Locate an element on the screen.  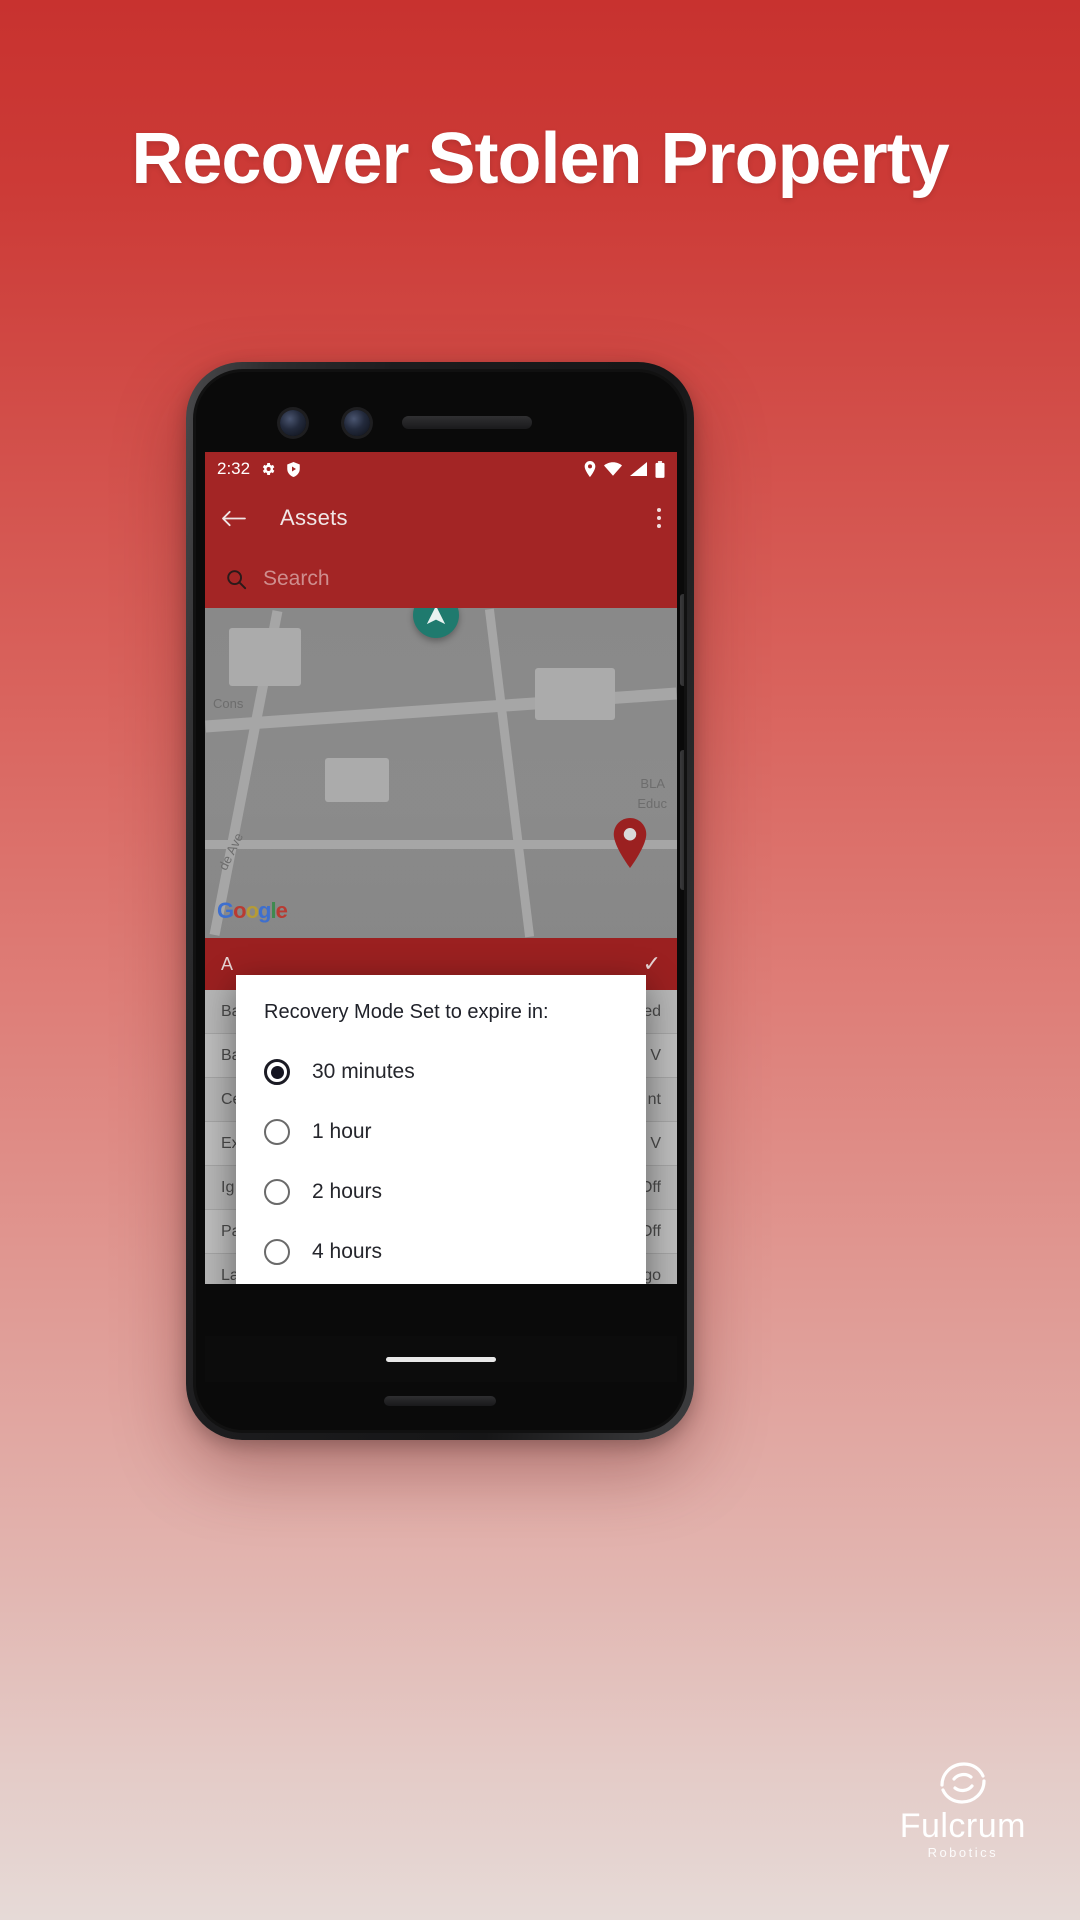
radio-option-2-hours: 2 hours is located at coordinates (441, 1192).